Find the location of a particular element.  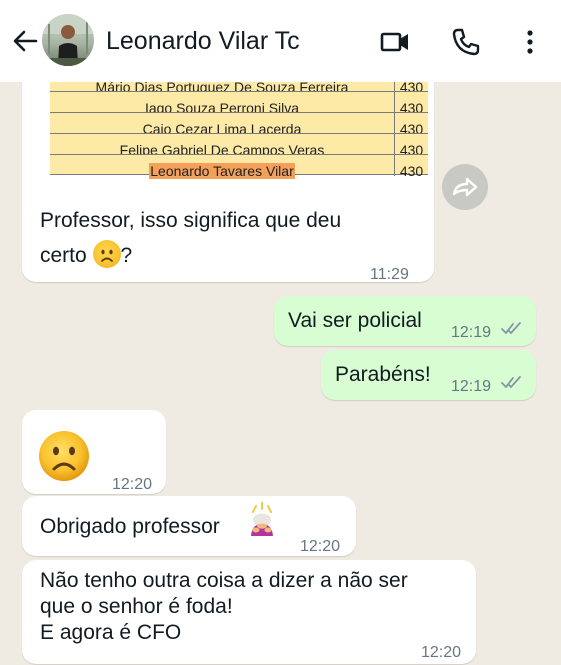

doc-row-highlighted: Leonardo Tavares Vilar 430 is located at coordinates (239, 166).